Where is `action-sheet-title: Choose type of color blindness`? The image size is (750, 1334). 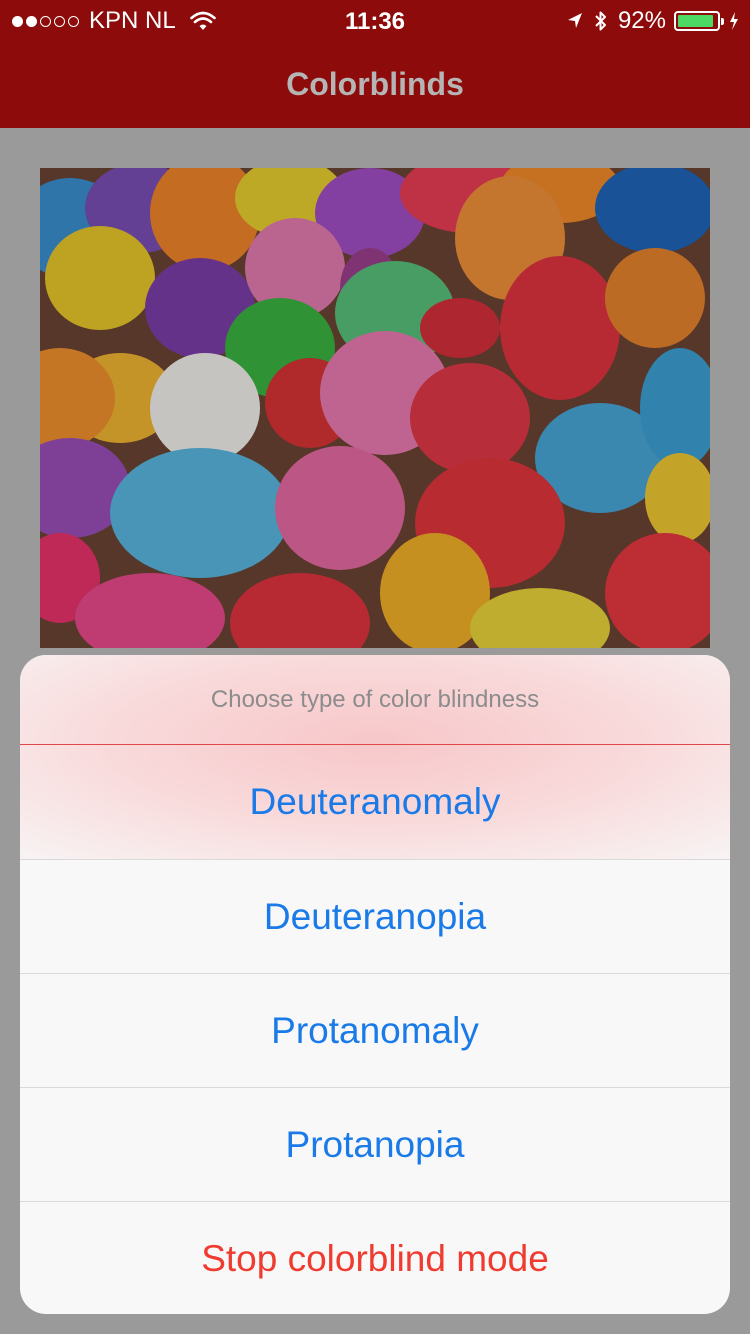
action-sheet-title: Choose type of color blindness is located at coordinates (375, 699).